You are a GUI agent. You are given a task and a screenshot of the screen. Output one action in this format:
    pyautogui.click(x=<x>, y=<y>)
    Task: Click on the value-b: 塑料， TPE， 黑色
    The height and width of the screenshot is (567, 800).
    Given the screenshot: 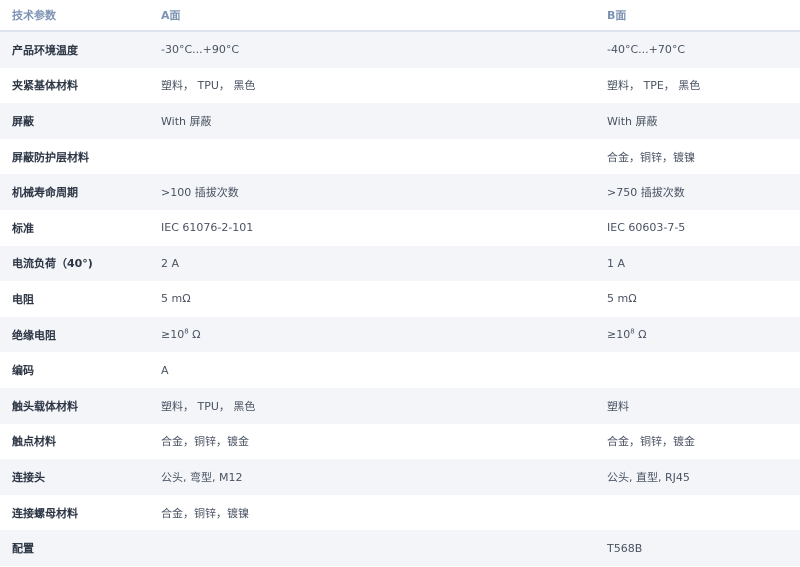 What is the action you would take?
    pyautogui.click(x=697, y=85)
    